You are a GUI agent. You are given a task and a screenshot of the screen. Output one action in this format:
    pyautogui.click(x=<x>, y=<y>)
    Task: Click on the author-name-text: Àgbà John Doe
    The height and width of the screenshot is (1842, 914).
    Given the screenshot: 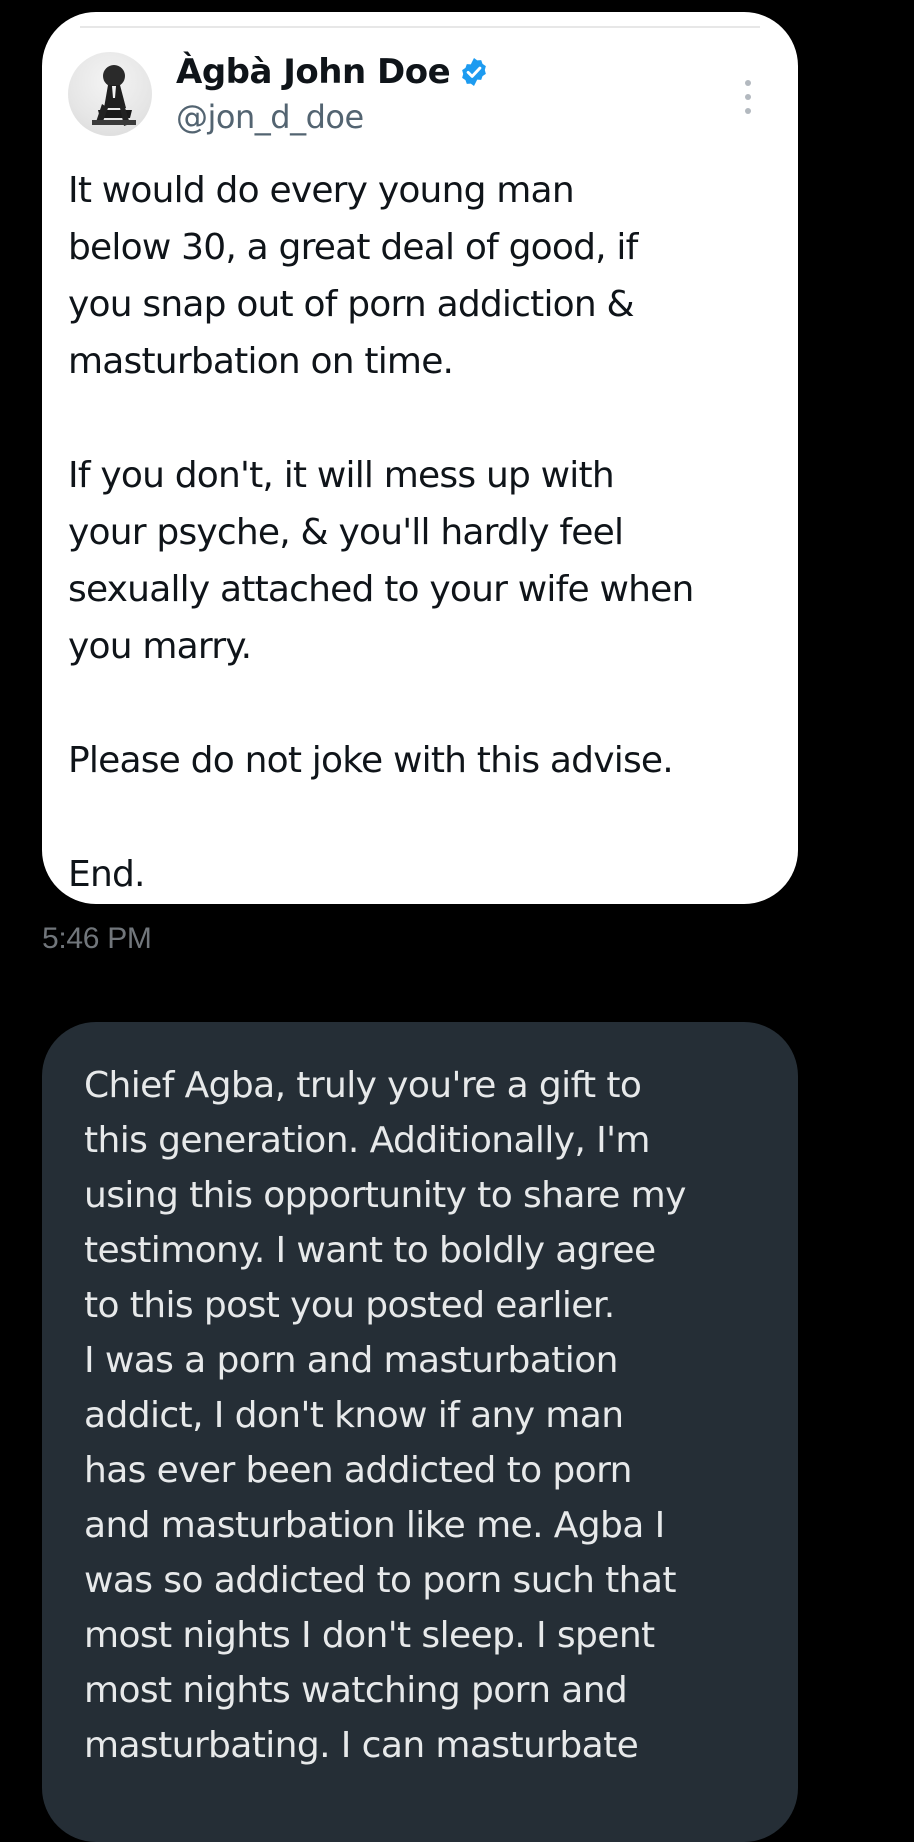 What is the action you would take?
    pyautogui.click(x=313, y=72)
    